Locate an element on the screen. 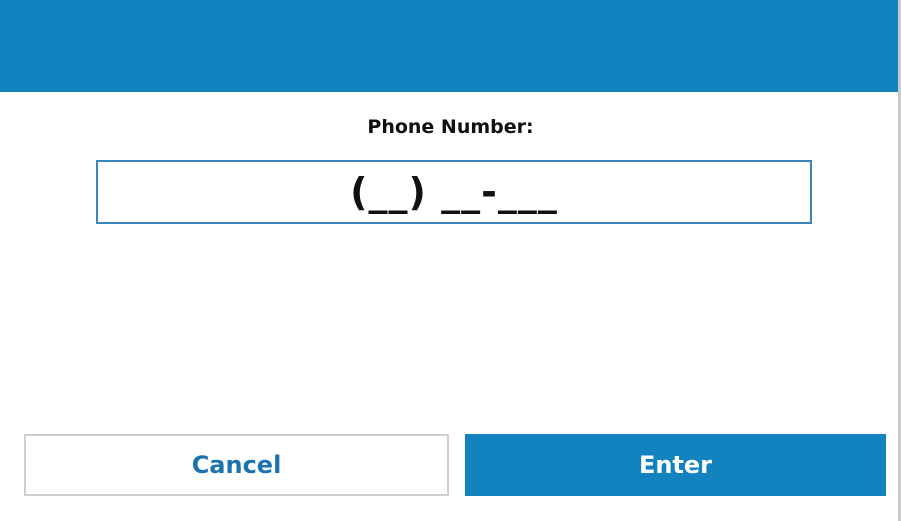 The image size is (901, 521). cancel-button: Cancel is located at coordinates (236, 465).